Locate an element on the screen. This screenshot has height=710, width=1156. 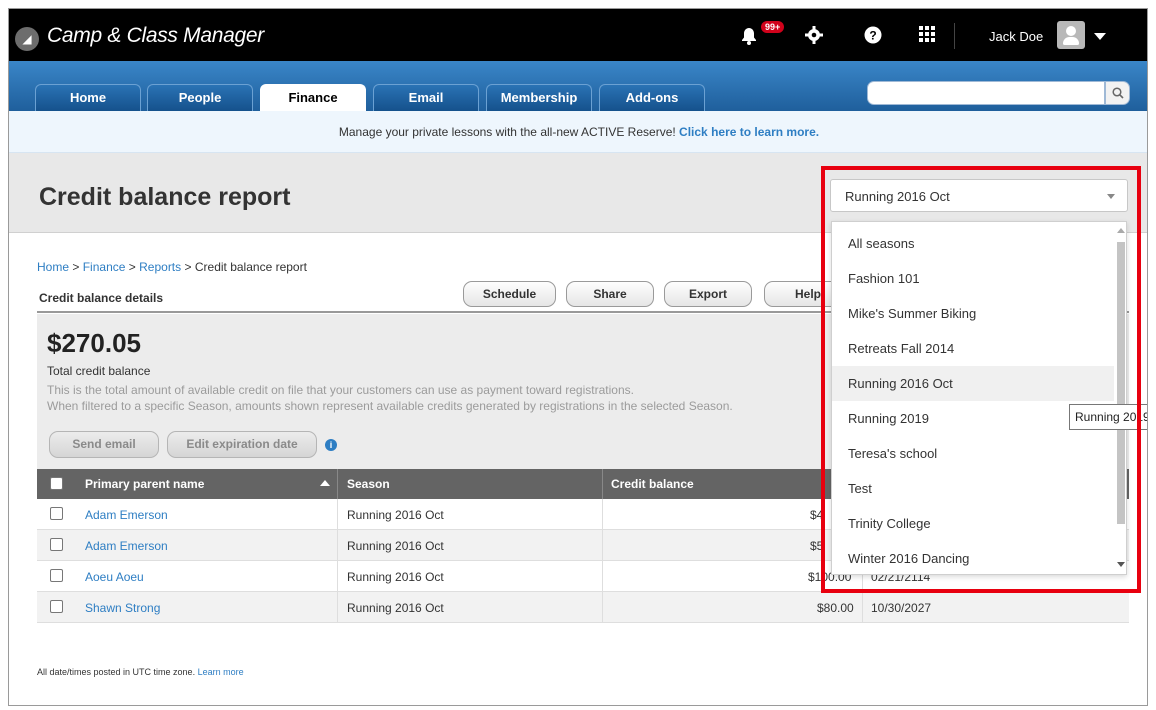
caret-down-icon is located at coordinates (1111, 196).